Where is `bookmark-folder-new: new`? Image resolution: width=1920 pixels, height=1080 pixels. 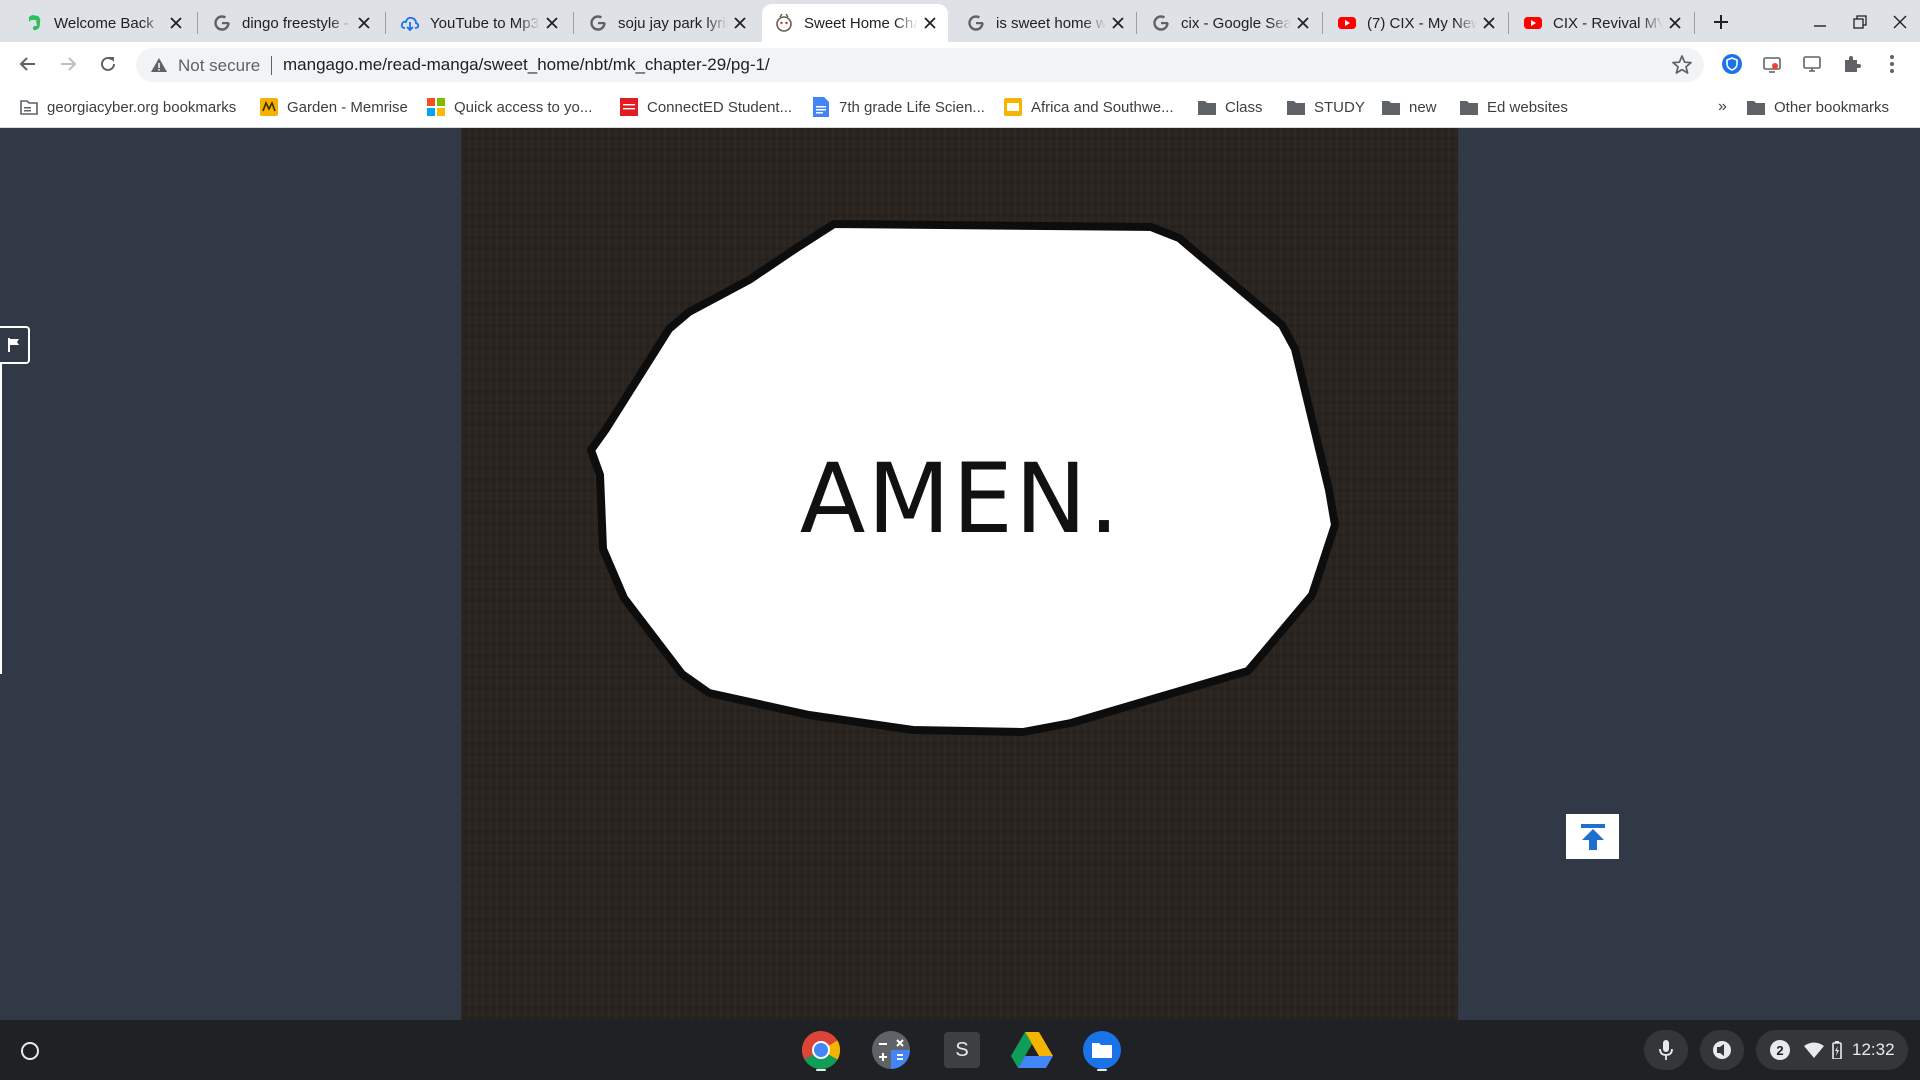
bookmark-folder-new: new is located at coordinates (1409, 107).